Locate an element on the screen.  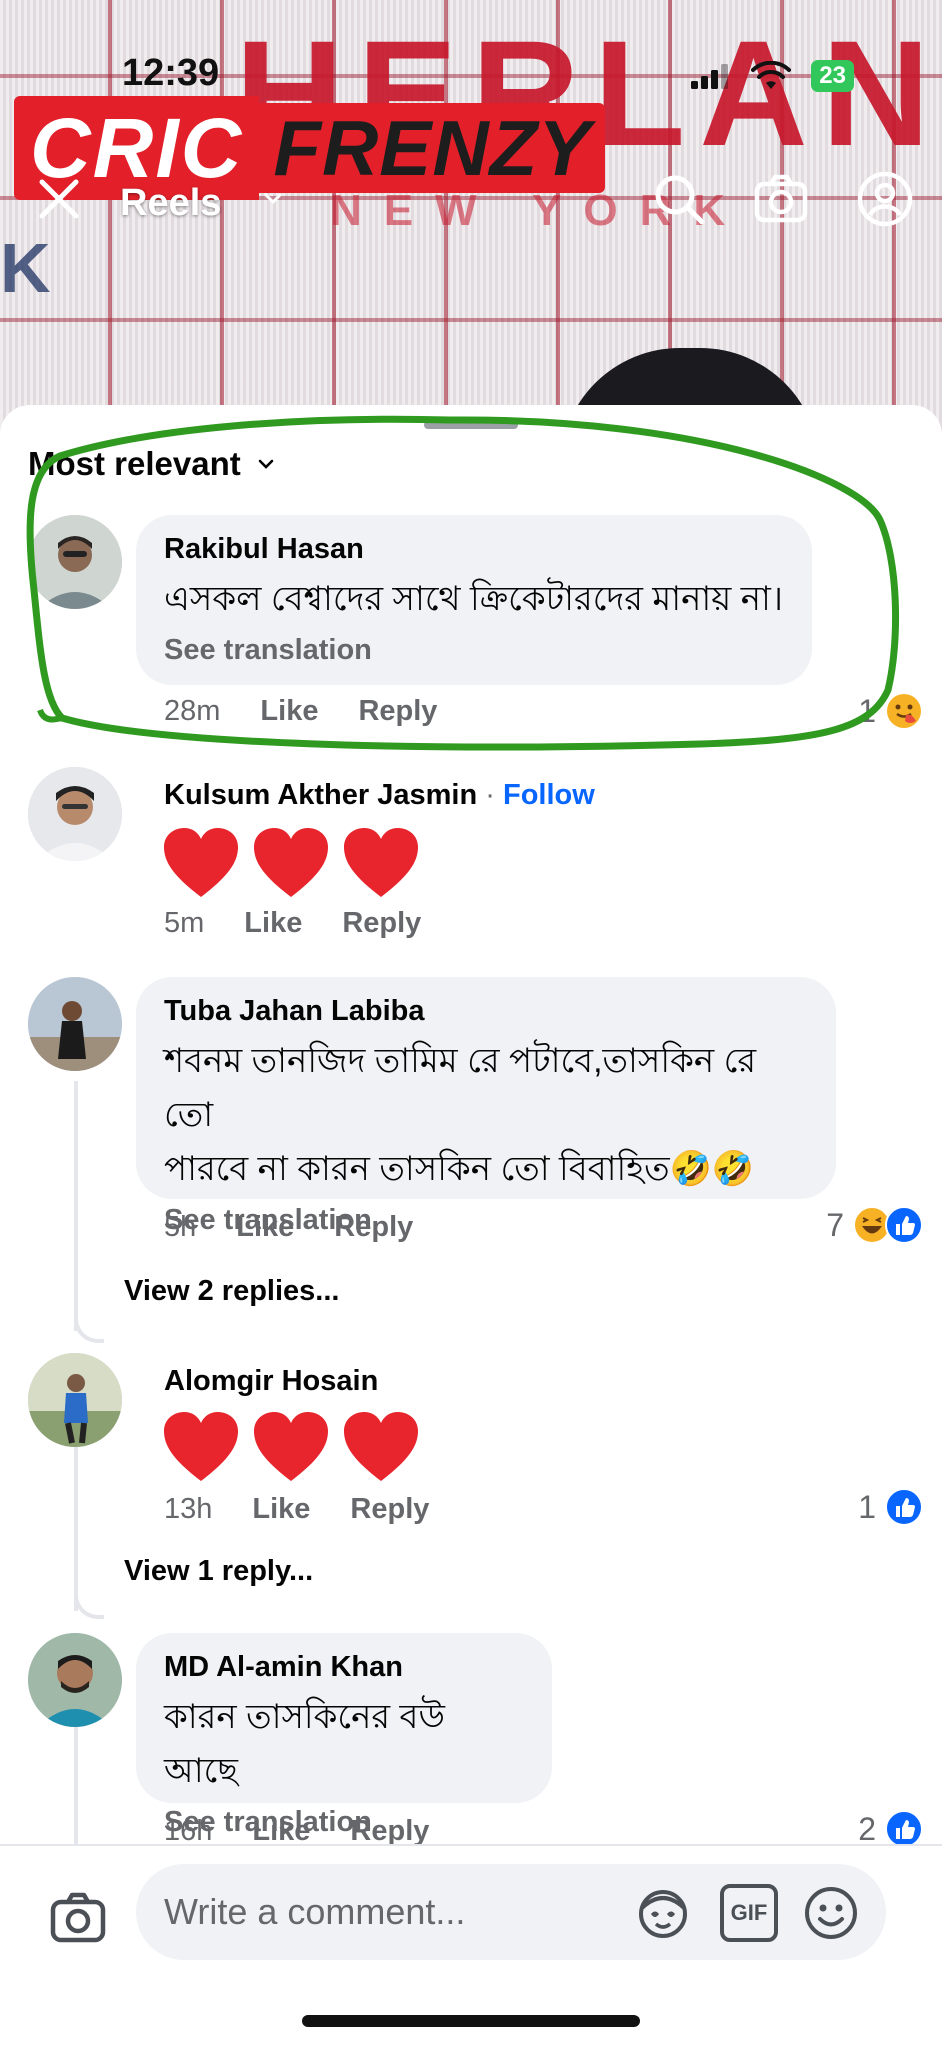
reels-title: Reels is located at coordinates (170, 203).